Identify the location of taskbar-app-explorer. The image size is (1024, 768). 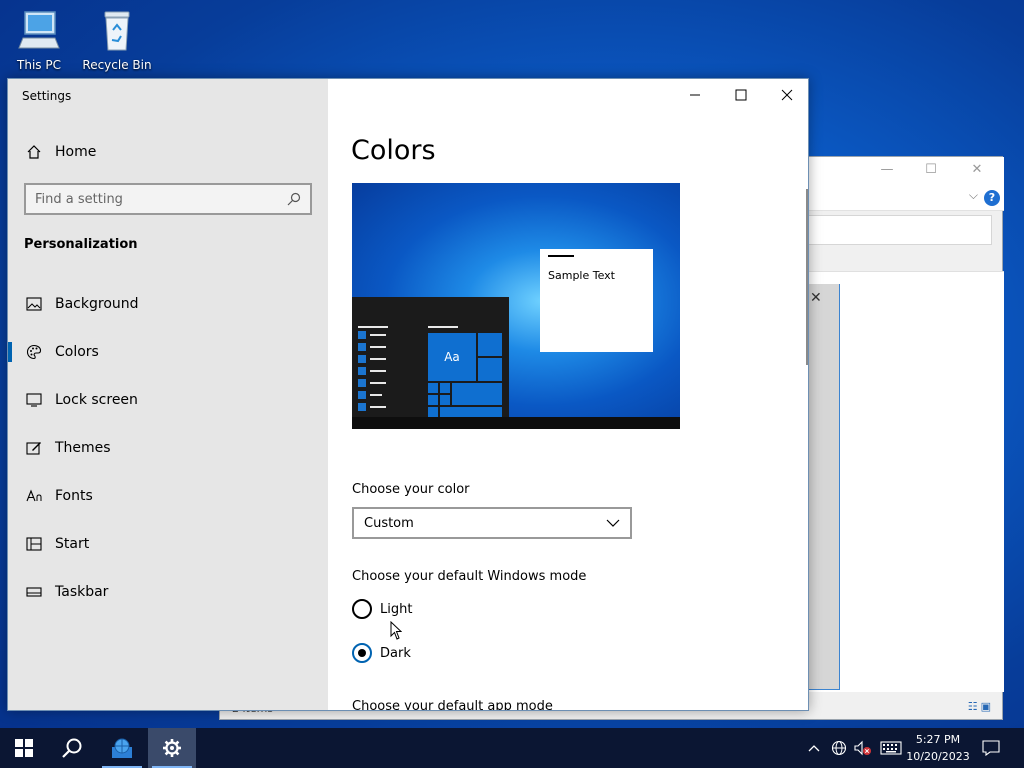
(122, 748).